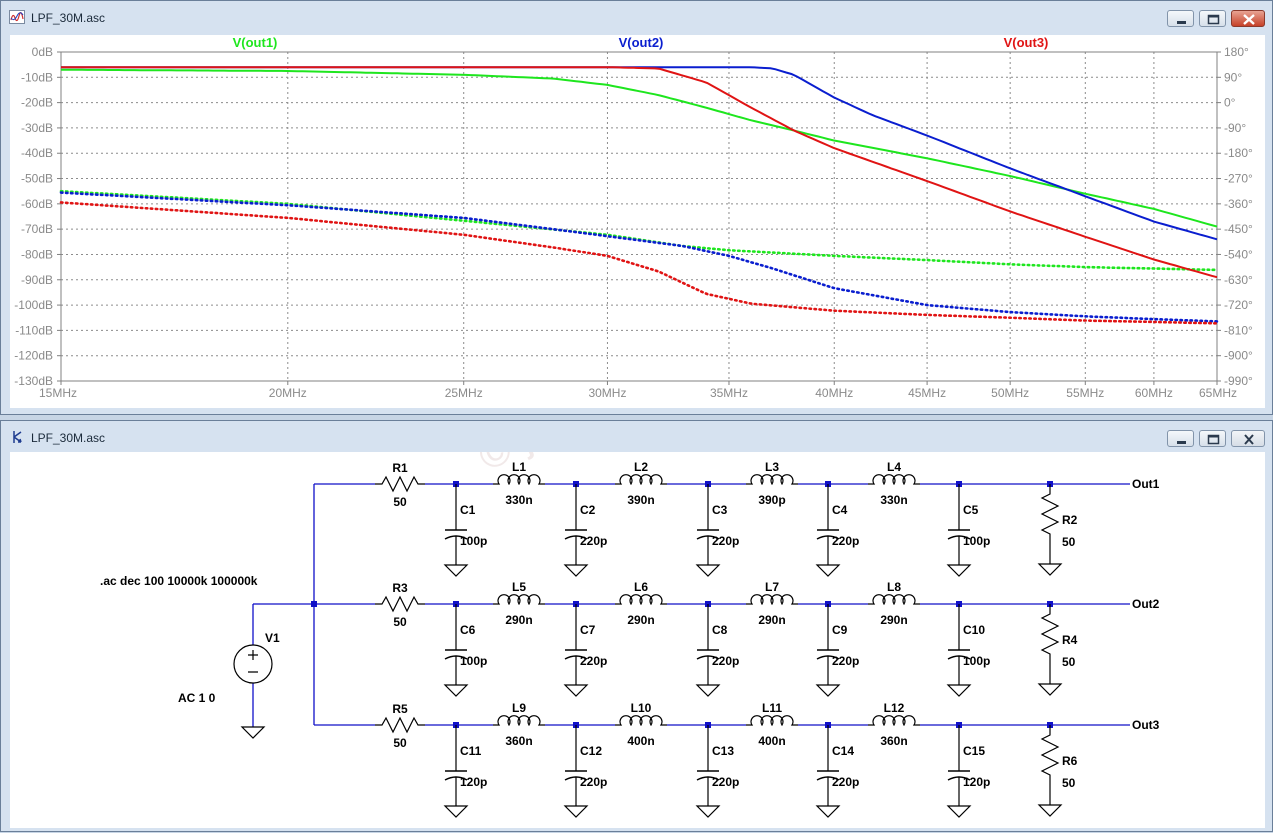 This screenshot has height=833, width=1273. What do you see at coordinates (1180, 18) in the screenshot?
I see `minimize-button` at bounding box center [1180, 18].